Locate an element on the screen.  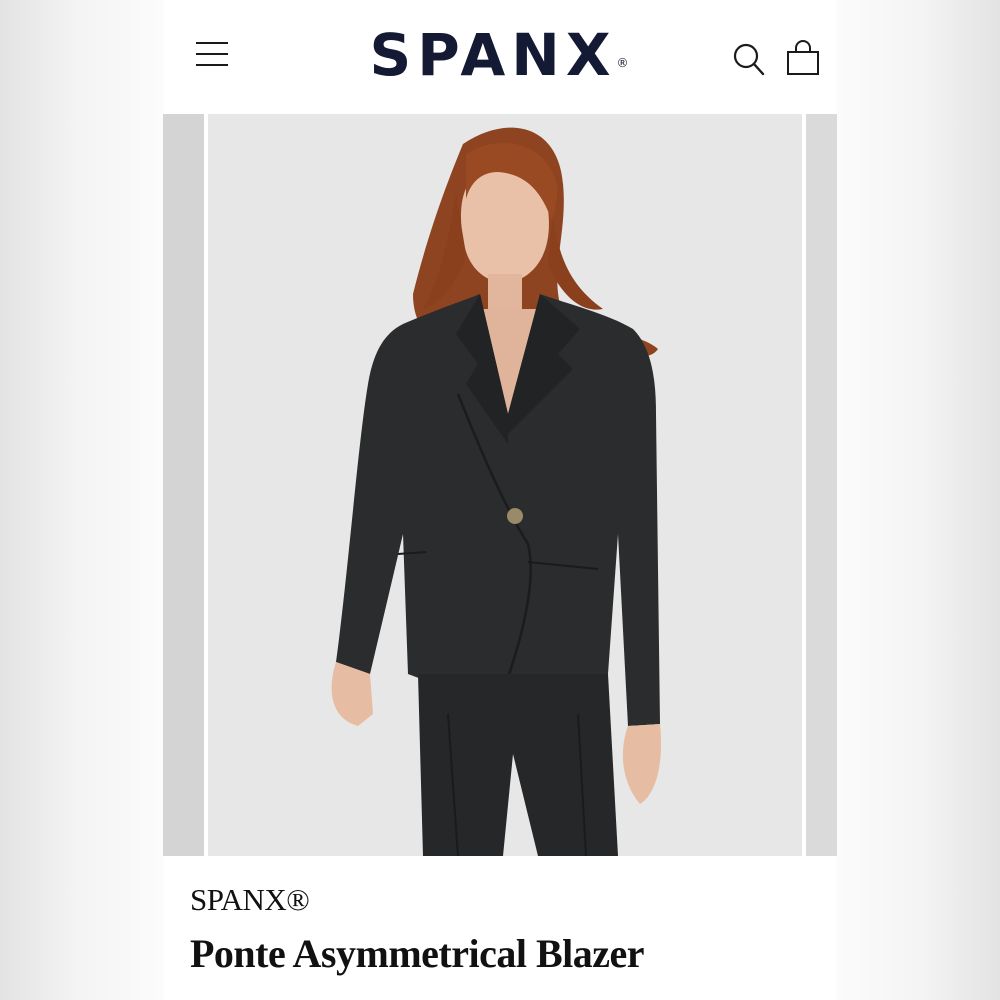
shopping-bag-icon is located at coordinates (803, 57).